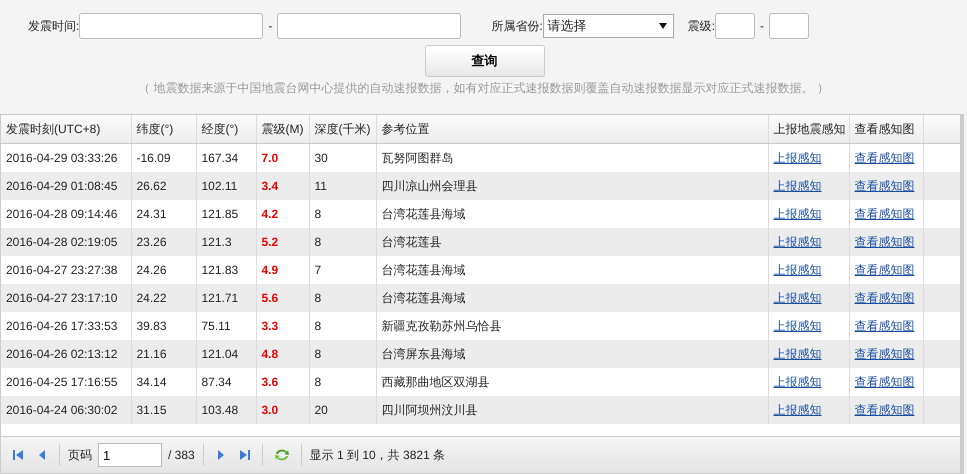 The width and height of the screenshot is (967, 474). What do you see at coordinates (18, 455) in the screenshot?
I see `first-page-icon` at bounding box center [18, 455].